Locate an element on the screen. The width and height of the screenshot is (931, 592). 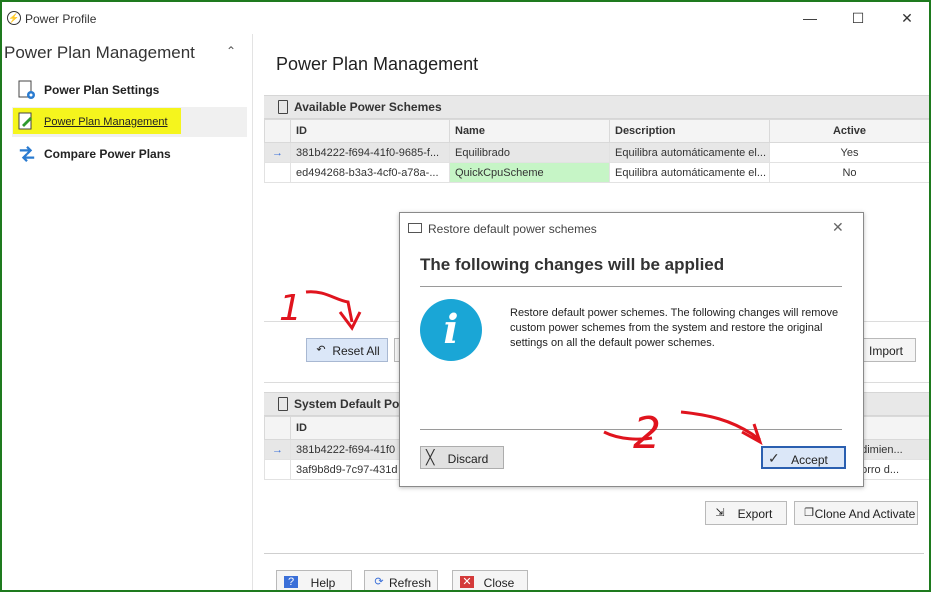
column-header-id: ID is located at coordinates (370, 131).